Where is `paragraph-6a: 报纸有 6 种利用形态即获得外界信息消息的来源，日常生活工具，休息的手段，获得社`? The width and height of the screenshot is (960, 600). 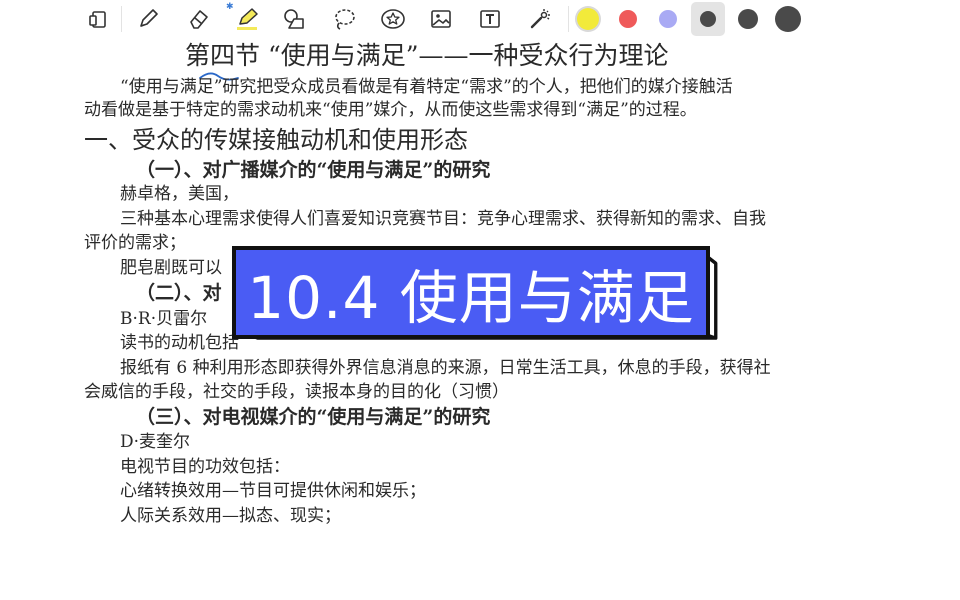 paragraph-6a: 报纸有 6 种利用形态即获得外界信息消息的来源，日常生活工具，休息的手段，获得社 is located at coordinates (445, 368).